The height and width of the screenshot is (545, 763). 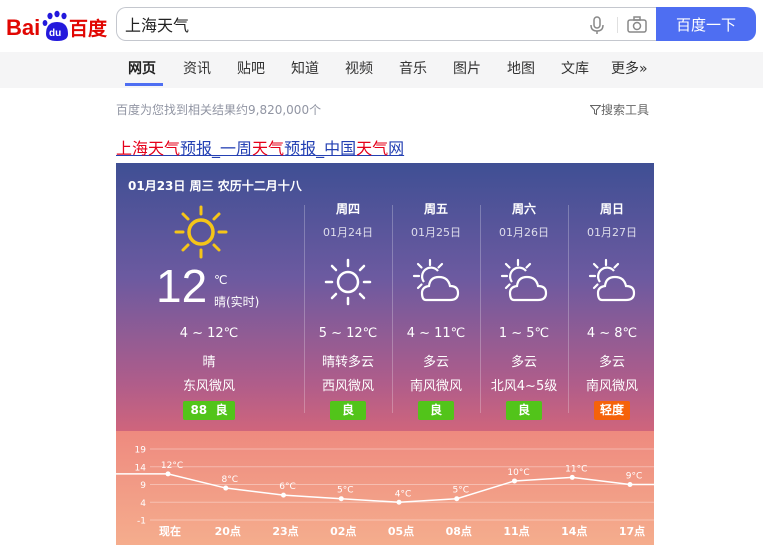 I want to click on today-description: 晴, so click(x=209, y=362).